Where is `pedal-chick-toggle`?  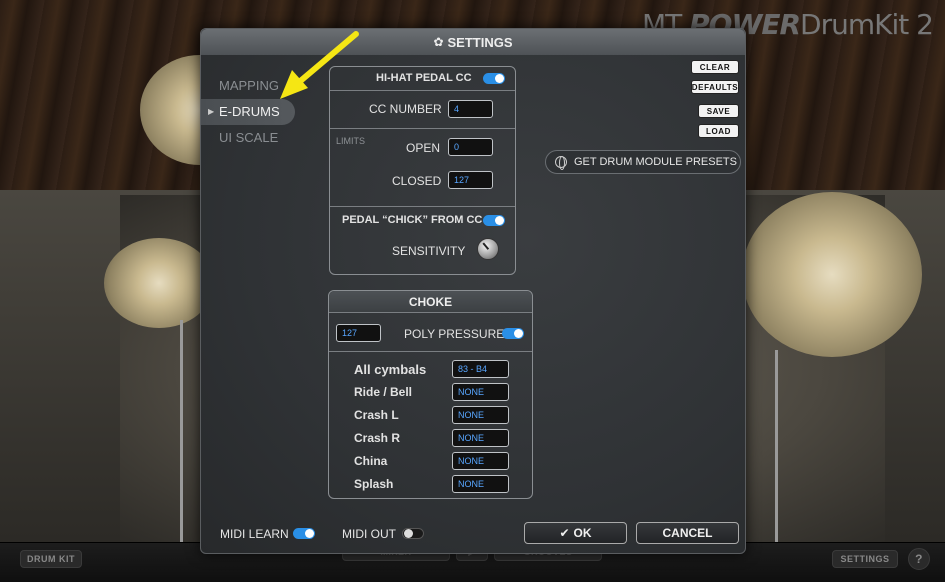
pedal-chick-toggle is located at coordinates (494, 220).